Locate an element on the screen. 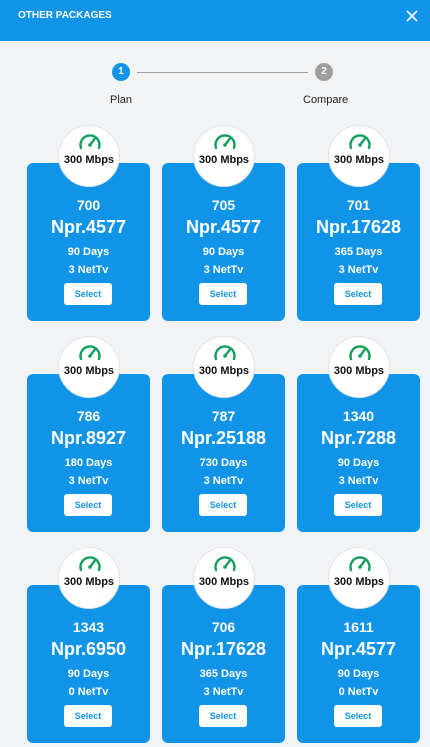 Image resolution: width=430 pixels, height=747 pixels. close-button is located at coordinates (412, 16).